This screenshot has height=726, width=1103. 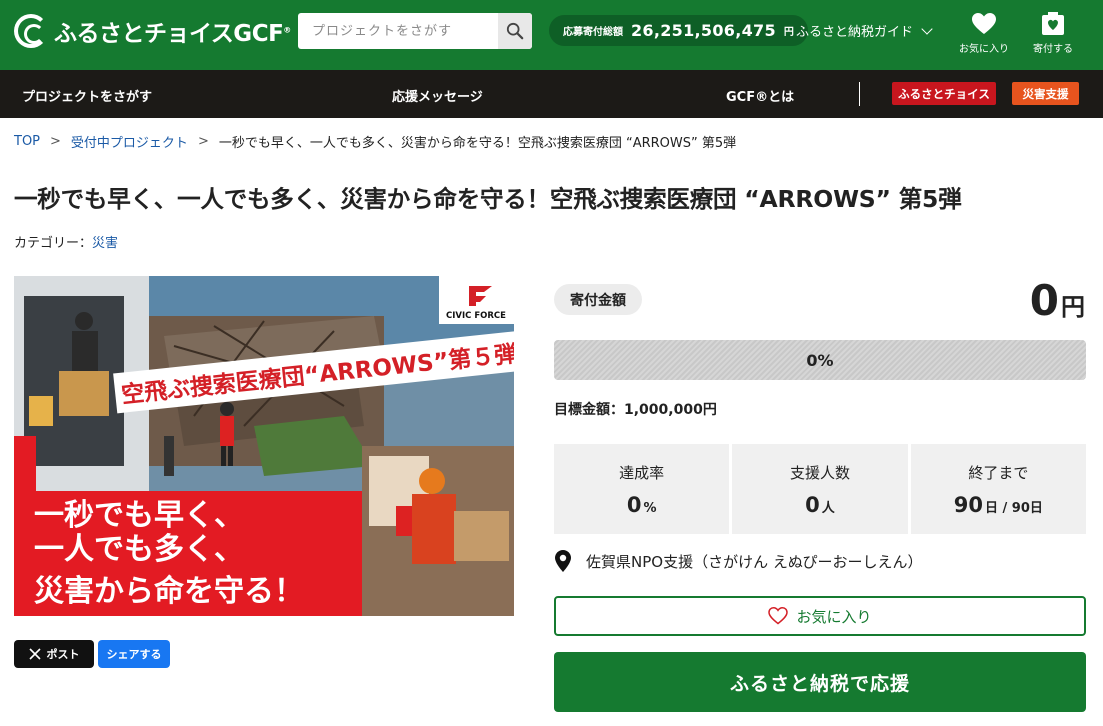 I want to click on stat-value: 90, so click(x=968, y=505).